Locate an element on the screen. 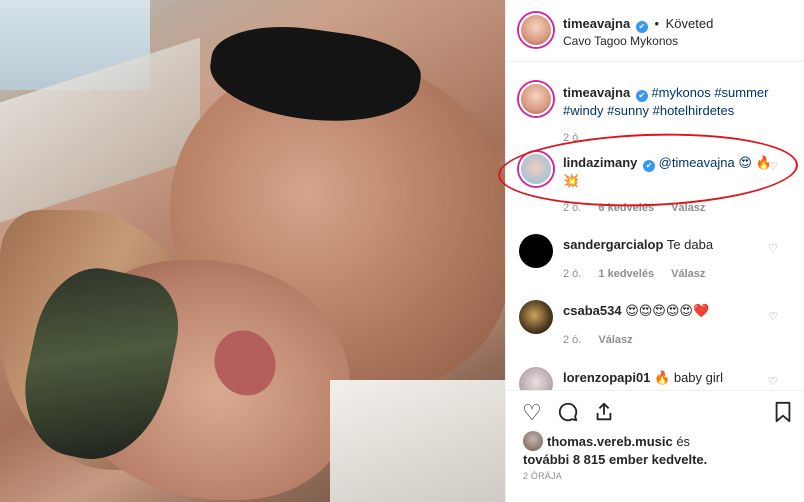  author-line: timeavajna ✔ • Követed is located at coordinates (638, 24).